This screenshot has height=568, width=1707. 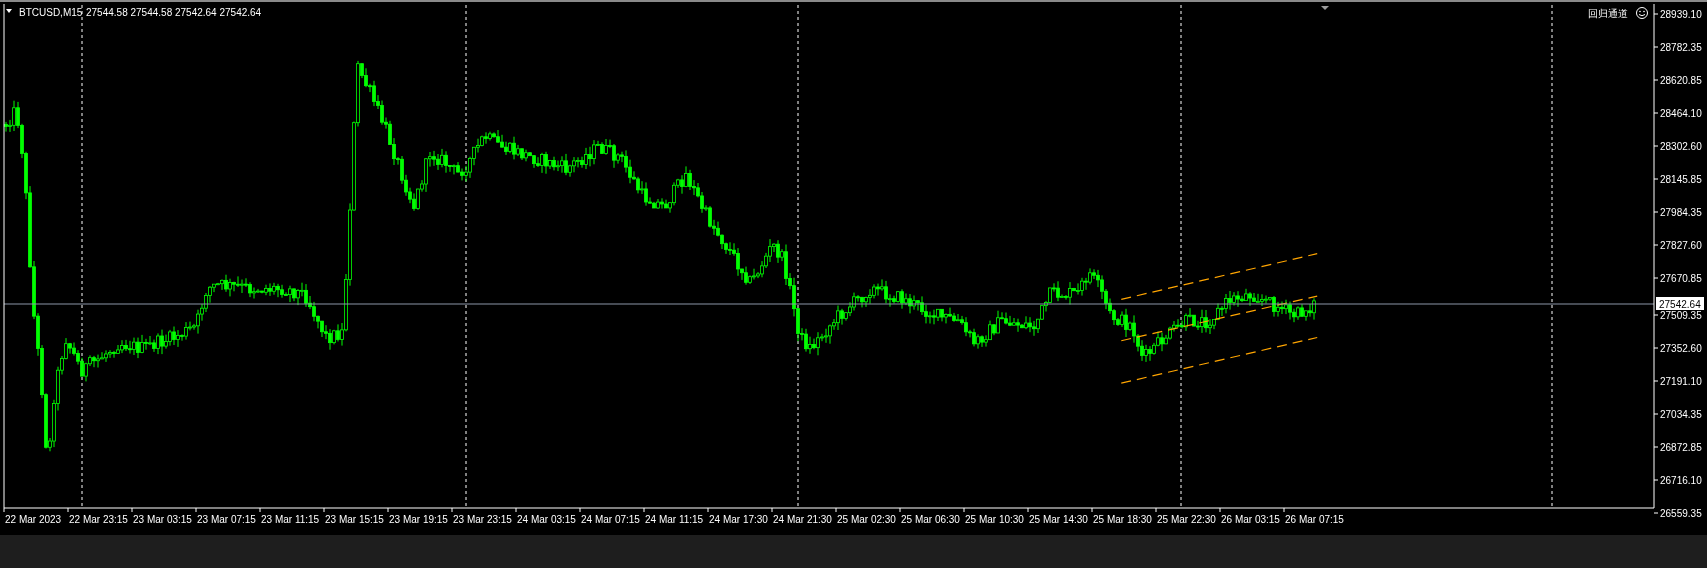 What do you see at coordinates (354, 519) in the screenshot?
I see `time-label: 23 Mar 15:15` at bounding box center [354, 519].